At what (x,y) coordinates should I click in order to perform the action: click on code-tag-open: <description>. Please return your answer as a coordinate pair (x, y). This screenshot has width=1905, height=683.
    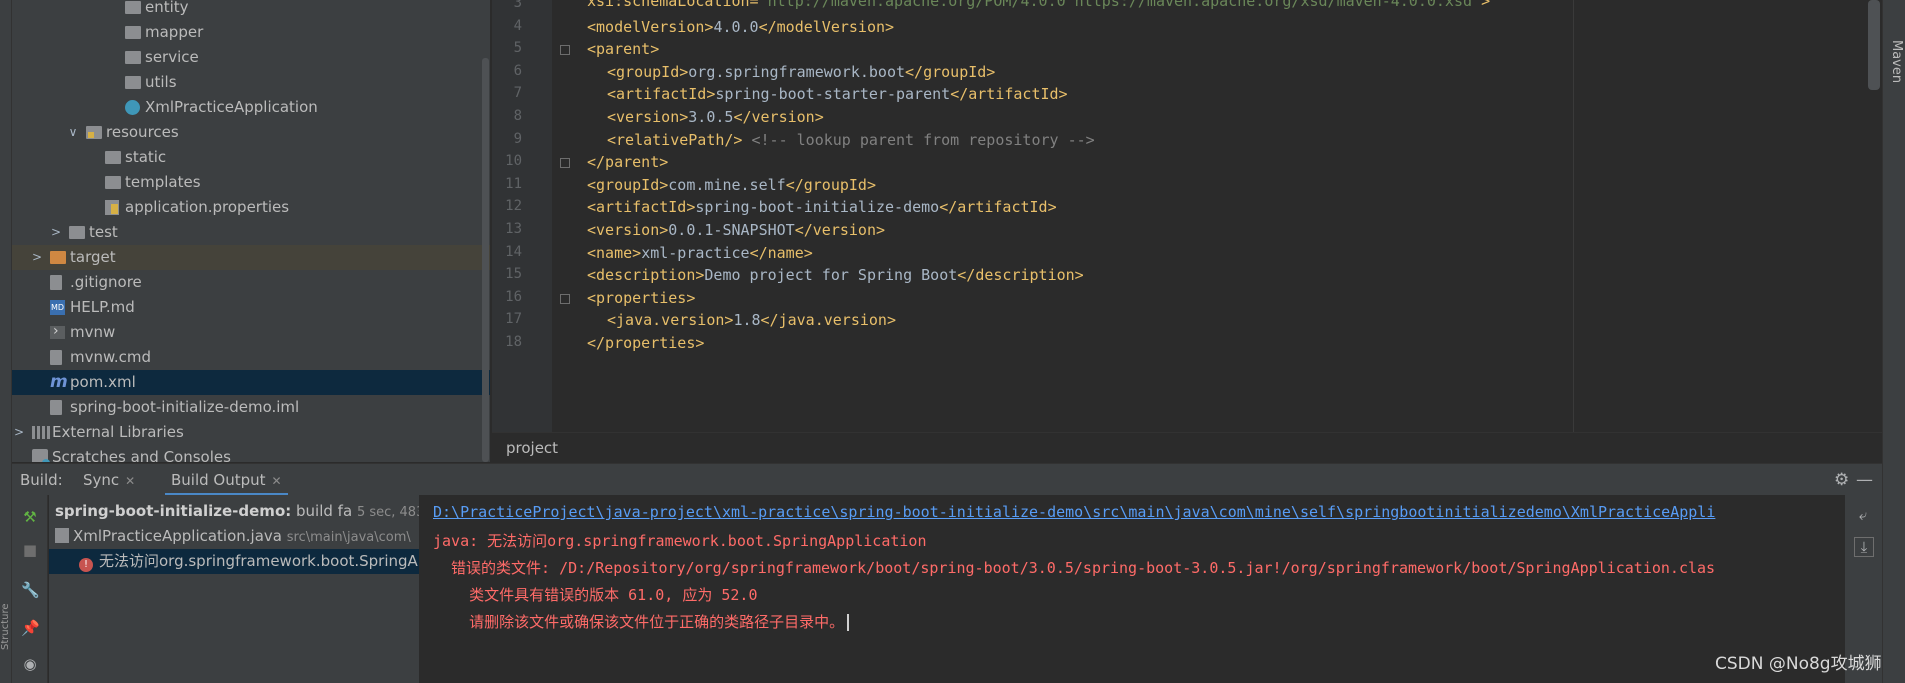
    Looking at the image, I should click on (646, 275).